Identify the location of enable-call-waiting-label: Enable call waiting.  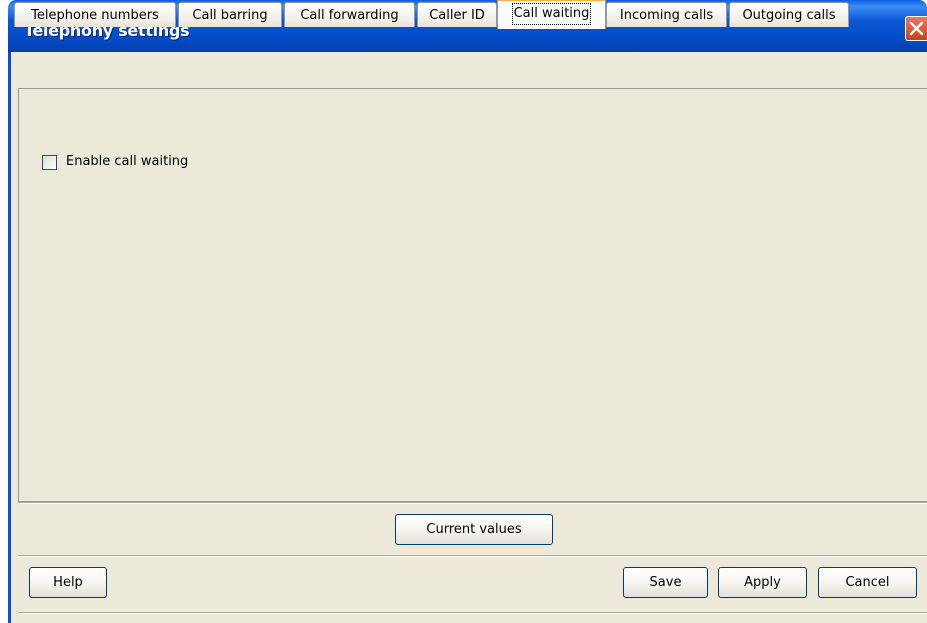
(127, 161).